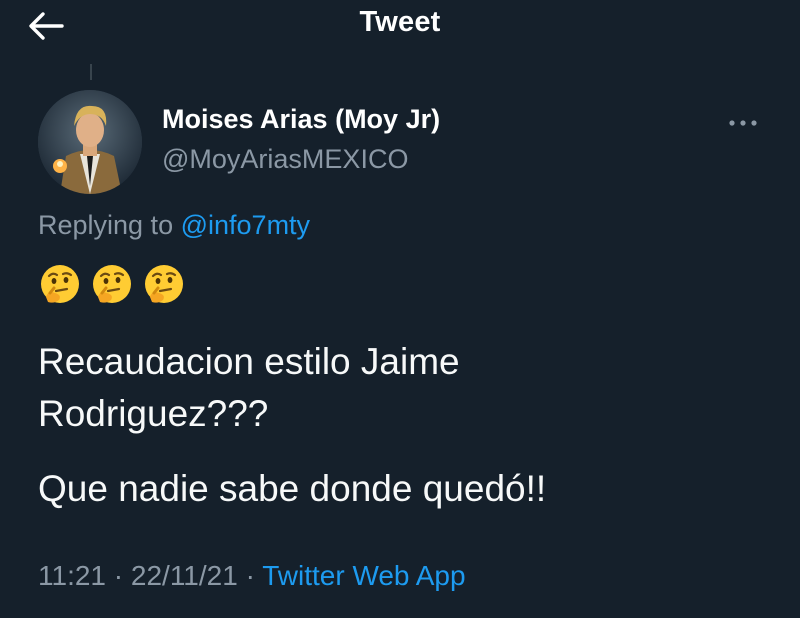 Image resolution: width=800 pixels, height=618 pixels. I want to click on emoji-row, so click(112, 284).